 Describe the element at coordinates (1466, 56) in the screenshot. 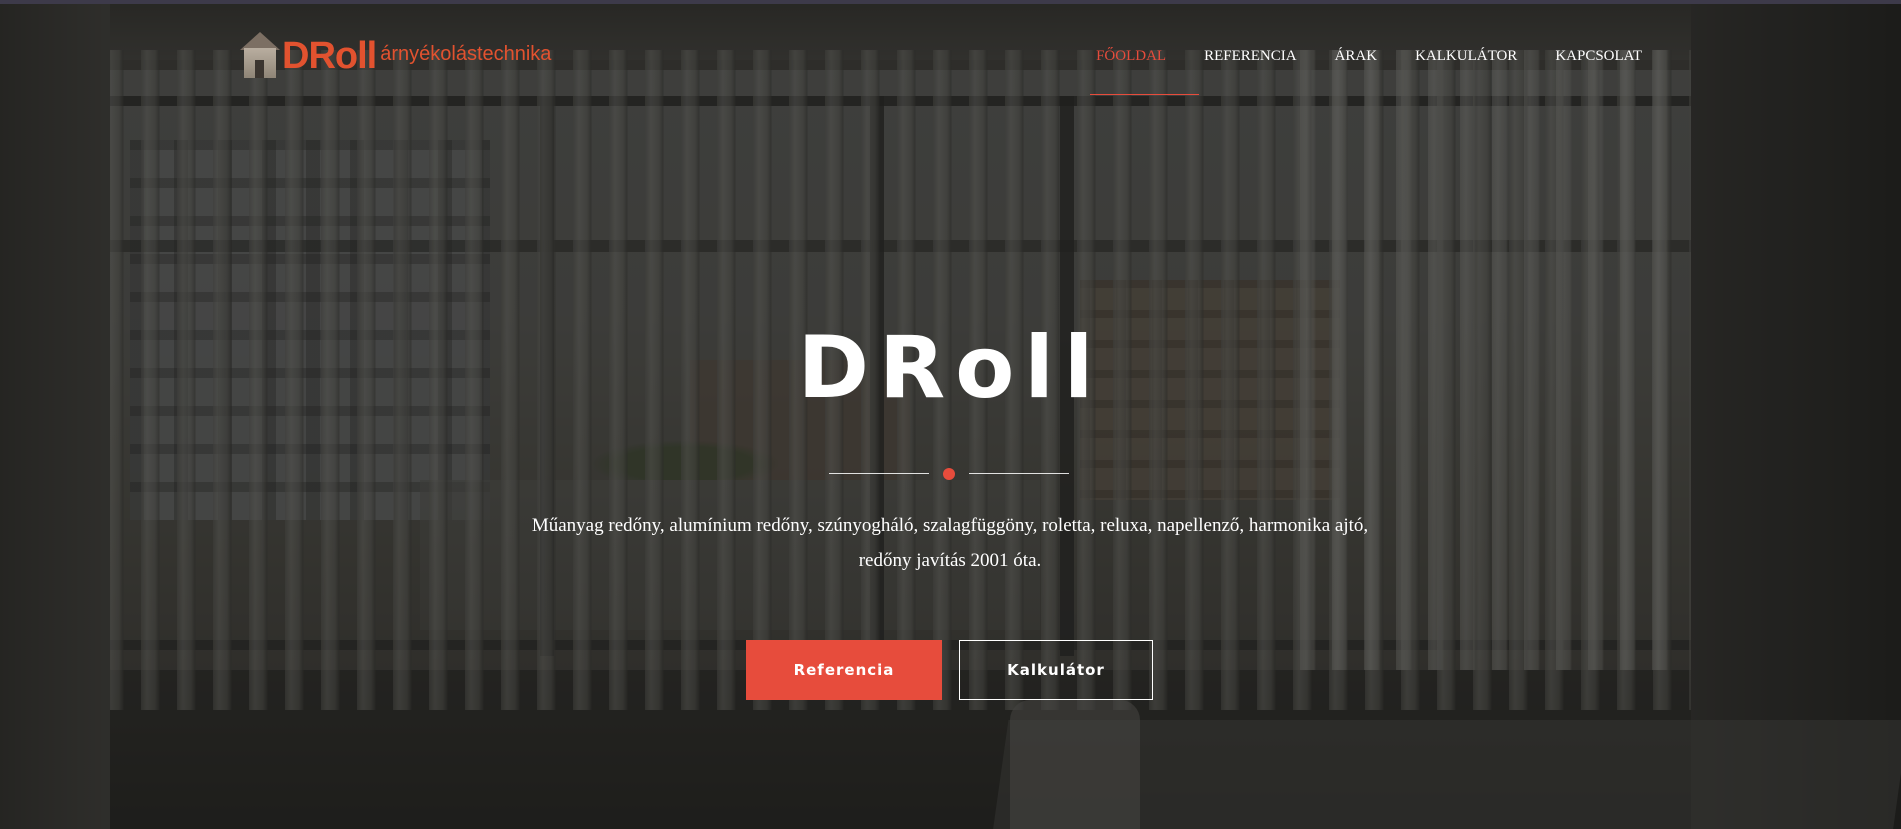

I see `nav-item-kalkulator: KALKULÁTOR` at that location.